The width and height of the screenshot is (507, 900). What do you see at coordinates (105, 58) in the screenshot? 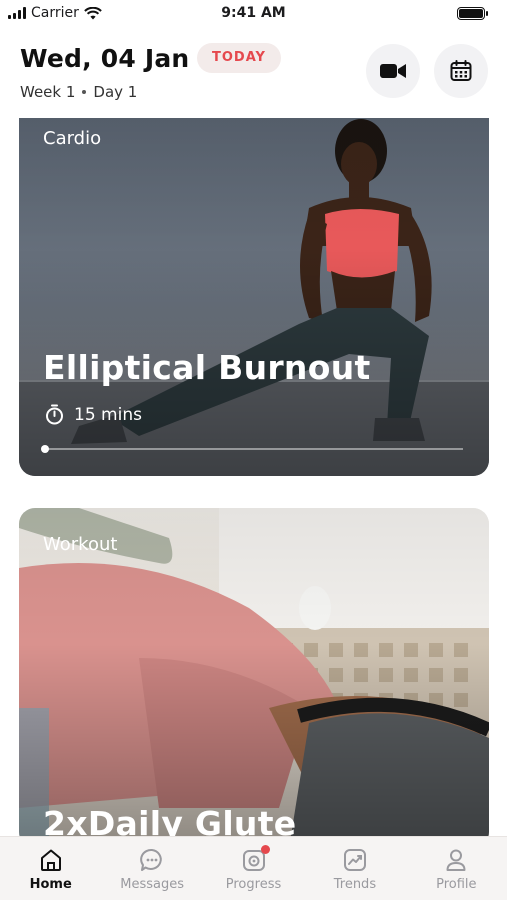
I see `date-title: Wed, 04 Jan` at bounding box center [105, 58].